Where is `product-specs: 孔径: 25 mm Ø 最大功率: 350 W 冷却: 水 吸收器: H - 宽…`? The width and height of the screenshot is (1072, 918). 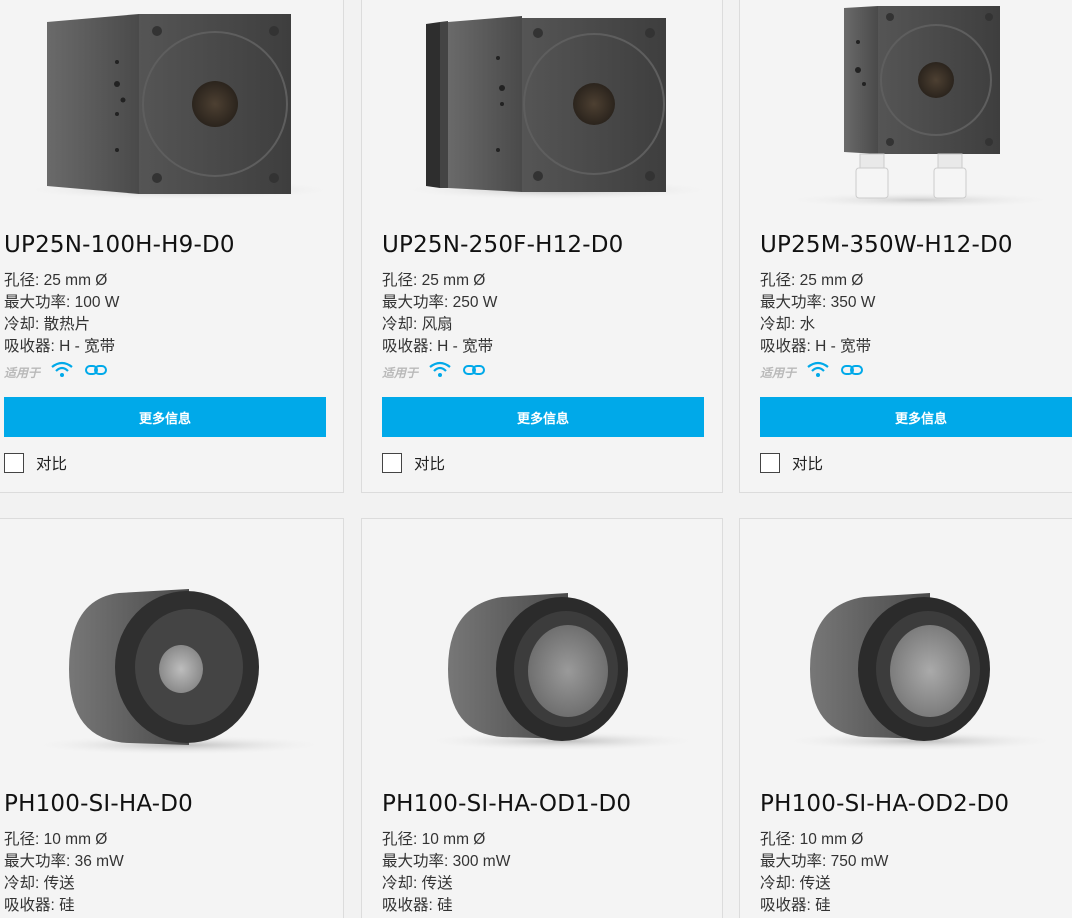 product-specs: 孔径: 25 mm Ø 最大功率: 350 W 冷却: 水 吸收器: H - 宽… is located at coordinates (817, 314).